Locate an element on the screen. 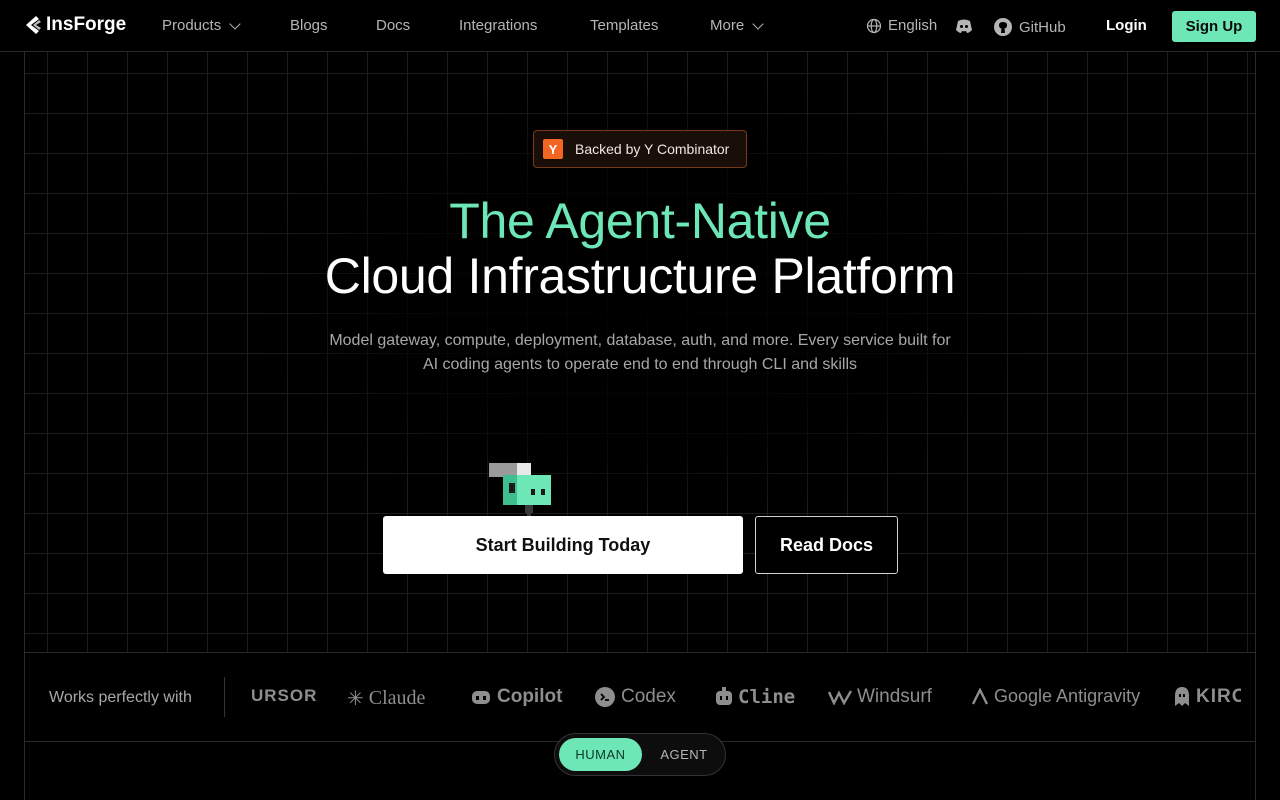  yc-badge-text: Backed by Y Combinator is located at coordinates (652, 149).